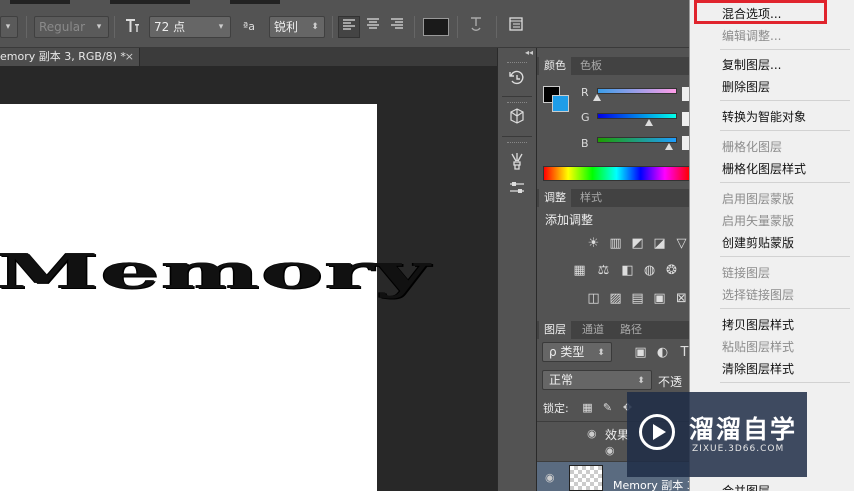  I want to click on channel-g-thumb, so click(649, 122).